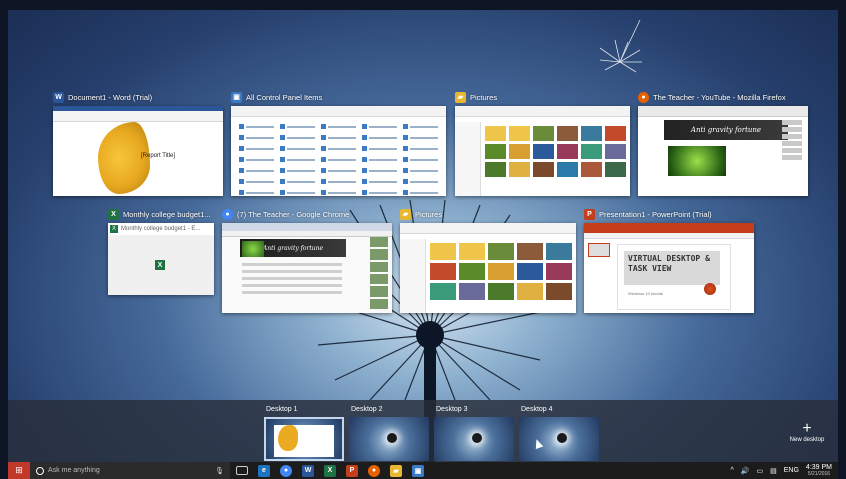 This screenshot has width=846, height=479. I want to click on window-title: All Control Panel Items, so click(284, 97).